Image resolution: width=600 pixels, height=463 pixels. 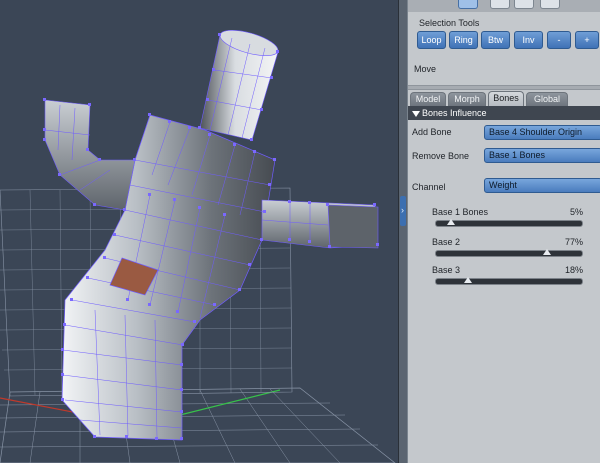 I want to click on between-button: Btw, so click(x=495, y=40).